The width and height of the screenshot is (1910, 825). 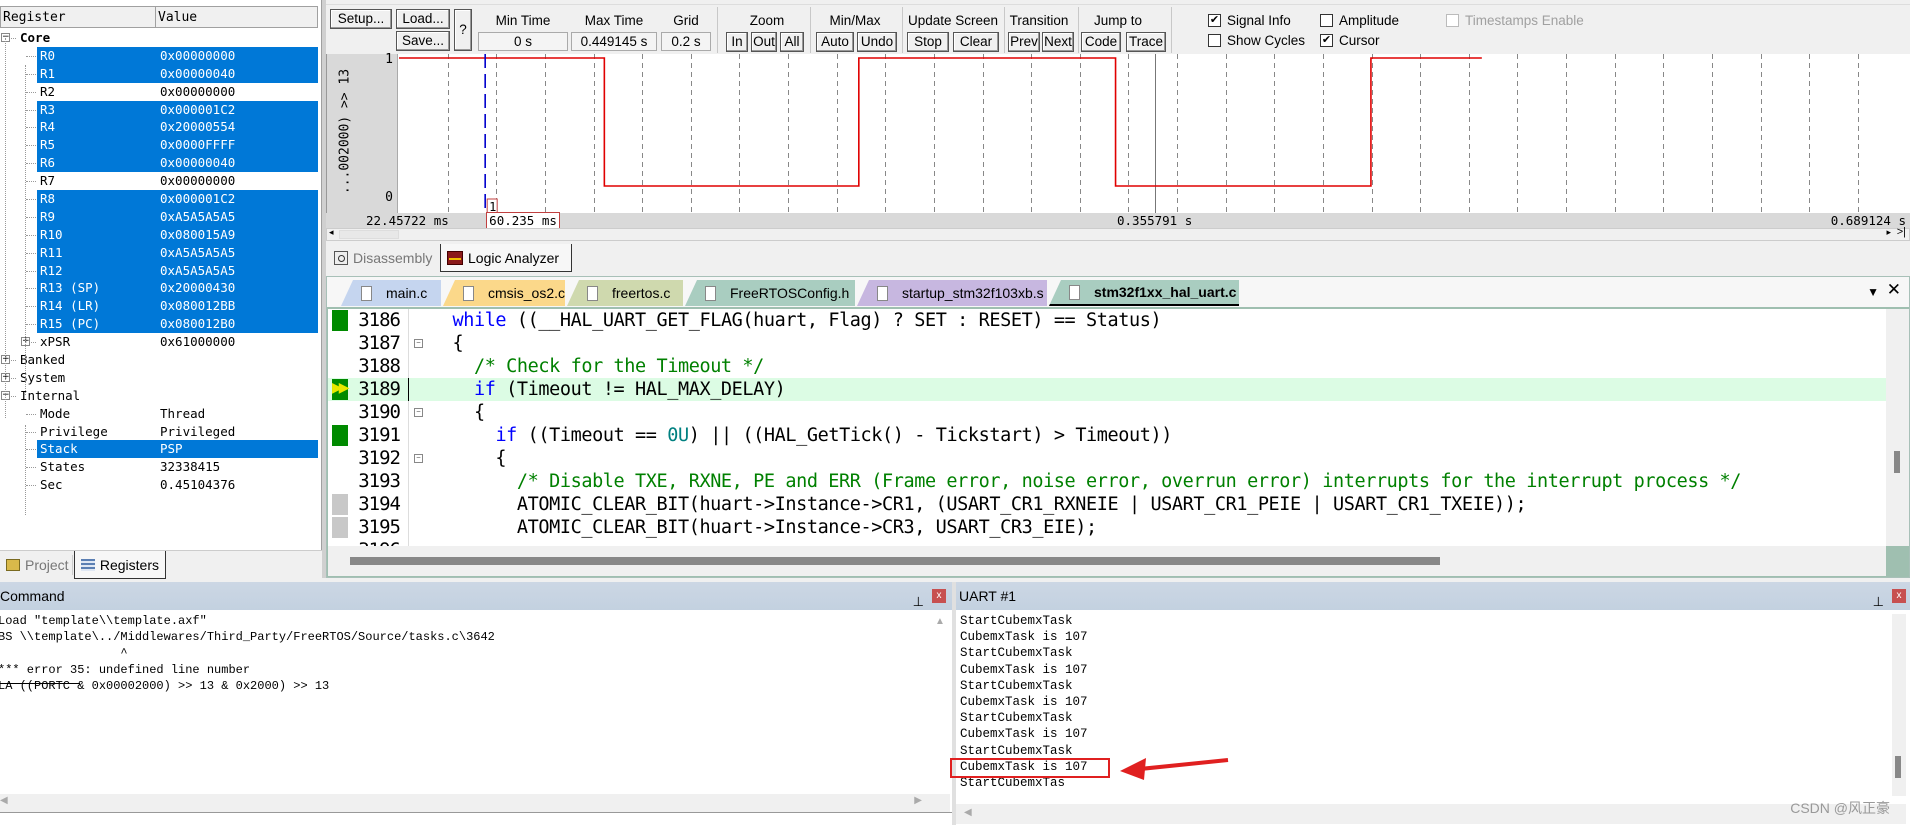 I want to click on zoom-all-button: All, so click(x=792, y=42).